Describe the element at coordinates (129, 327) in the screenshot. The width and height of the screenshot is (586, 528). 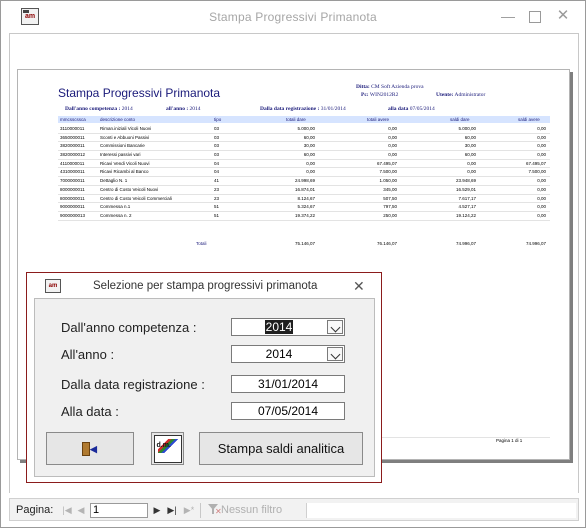
I see `anno-competenza-label: Dall'anno competenza :` at that location.